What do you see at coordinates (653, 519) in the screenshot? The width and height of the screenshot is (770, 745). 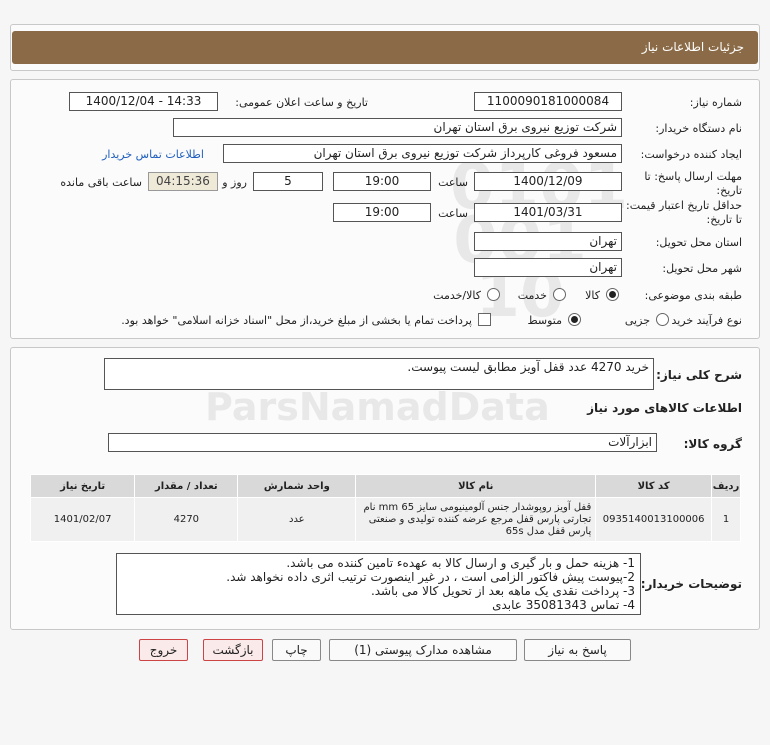 I see `cell-code: 0935140013100006` at bounding box center [653, 519].